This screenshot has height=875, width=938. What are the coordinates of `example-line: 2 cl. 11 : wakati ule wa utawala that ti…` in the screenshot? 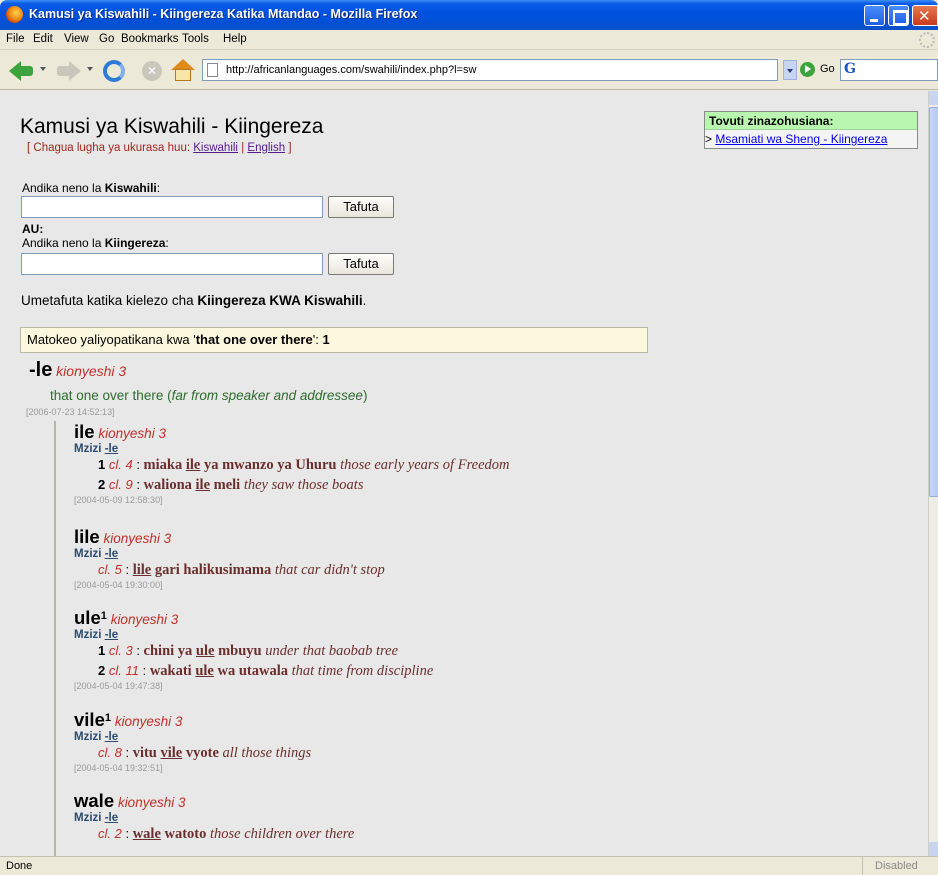 It's located at (253, 671).